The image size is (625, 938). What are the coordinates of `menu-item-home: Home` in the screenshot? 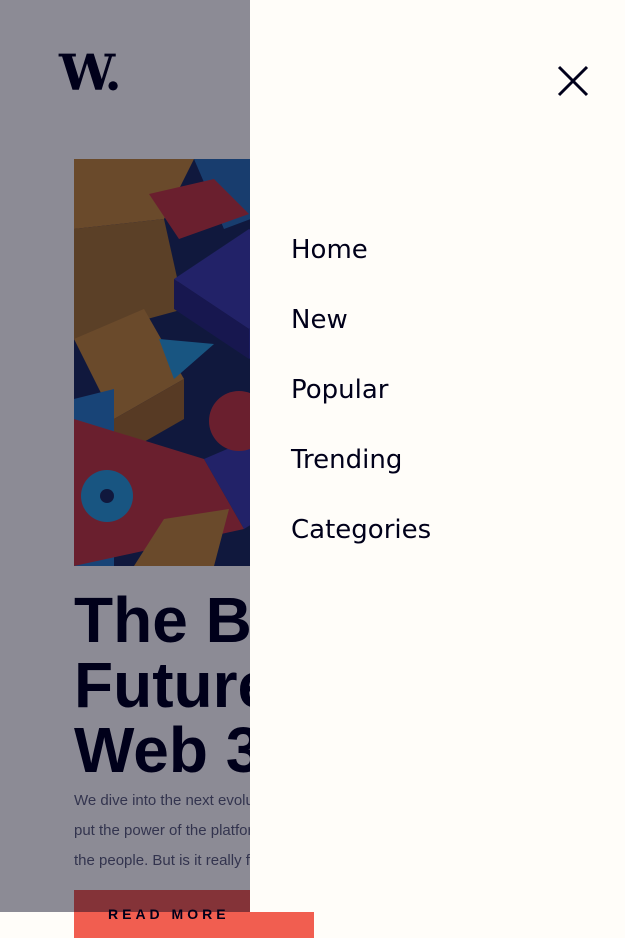 It's located at (361, 265).